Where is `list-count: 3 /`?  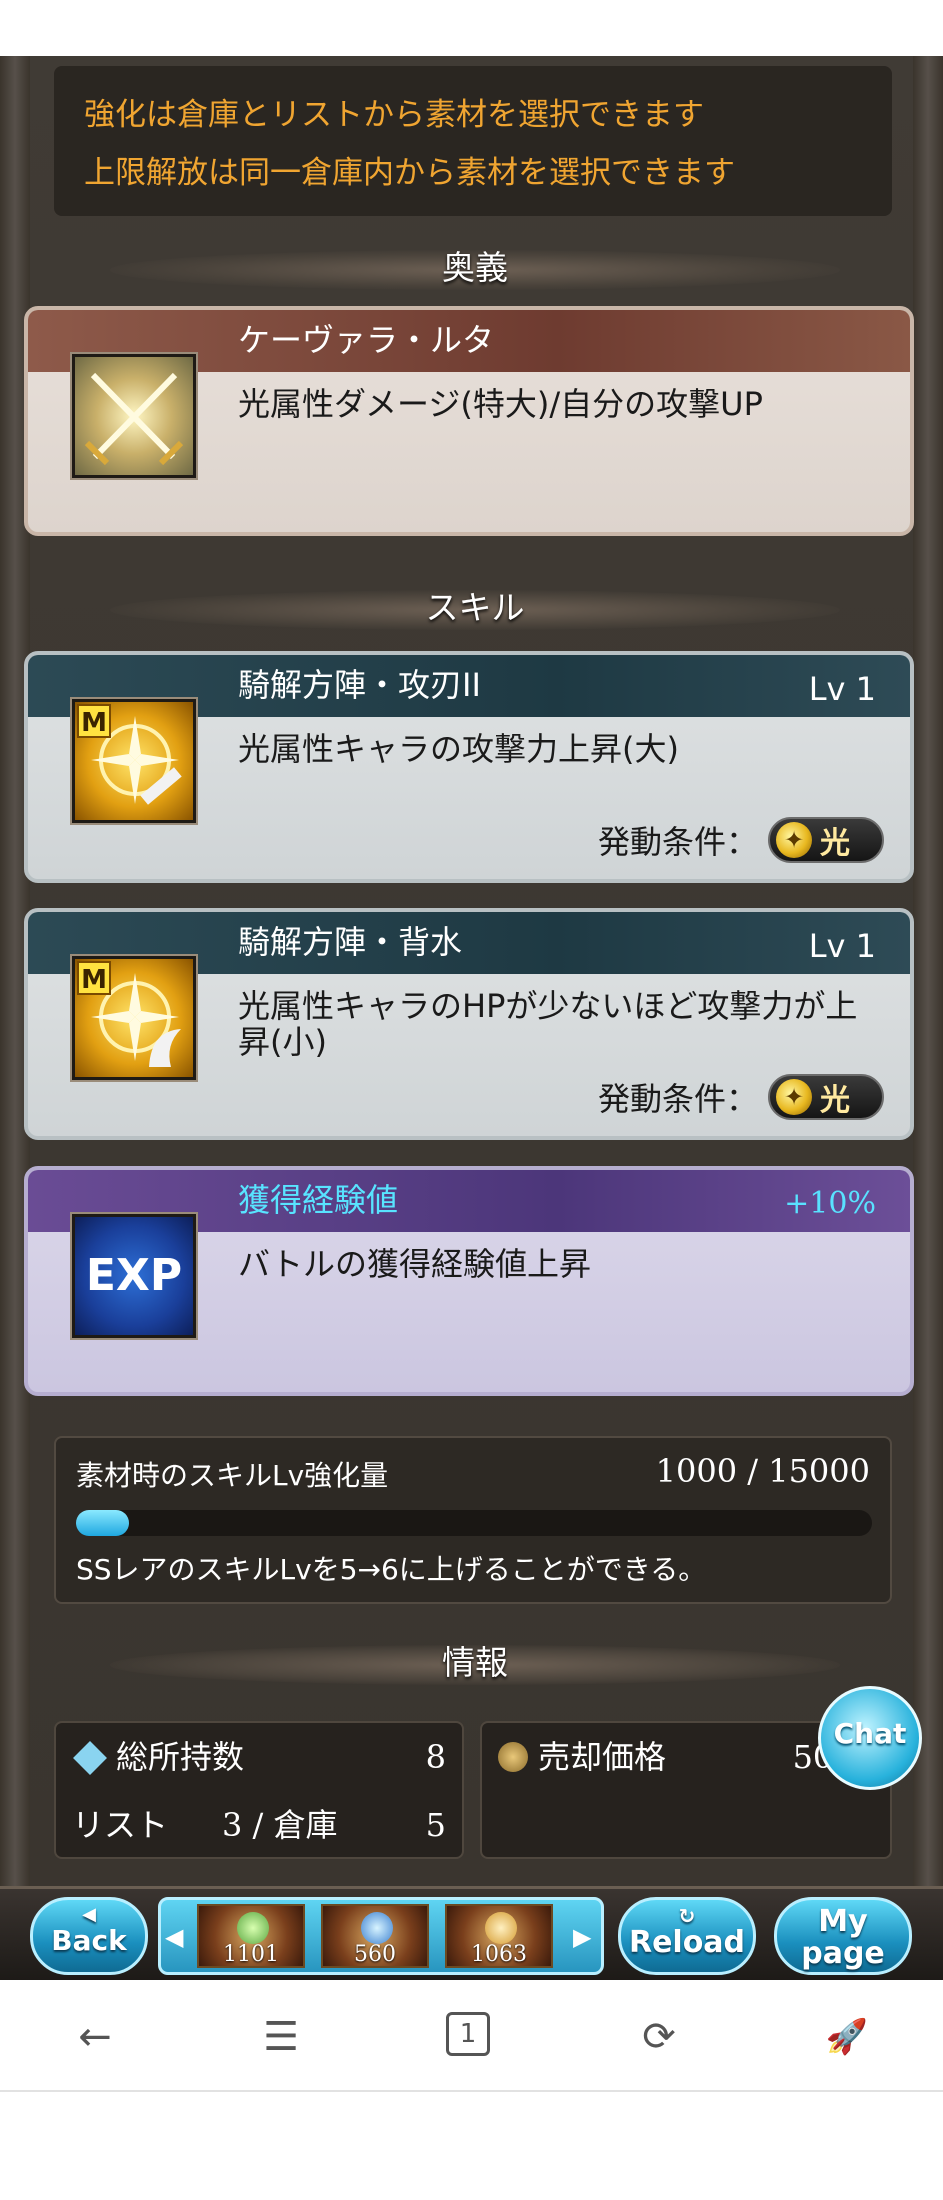
list-count: 3 / is located at coordinates (243, 1825).